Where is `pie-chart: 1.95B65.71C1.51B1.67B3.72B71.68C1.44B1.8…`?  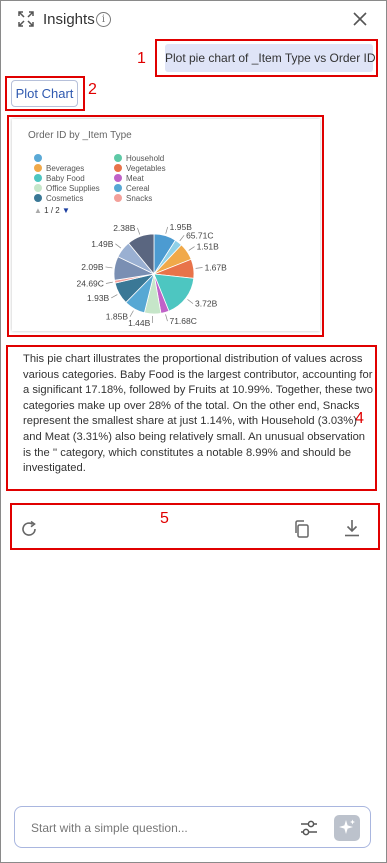
pie-chart: 1.95B65.71C1.51B1.67B3.72B71.68C1.44B1.8… is located at coordinates (152, 275).